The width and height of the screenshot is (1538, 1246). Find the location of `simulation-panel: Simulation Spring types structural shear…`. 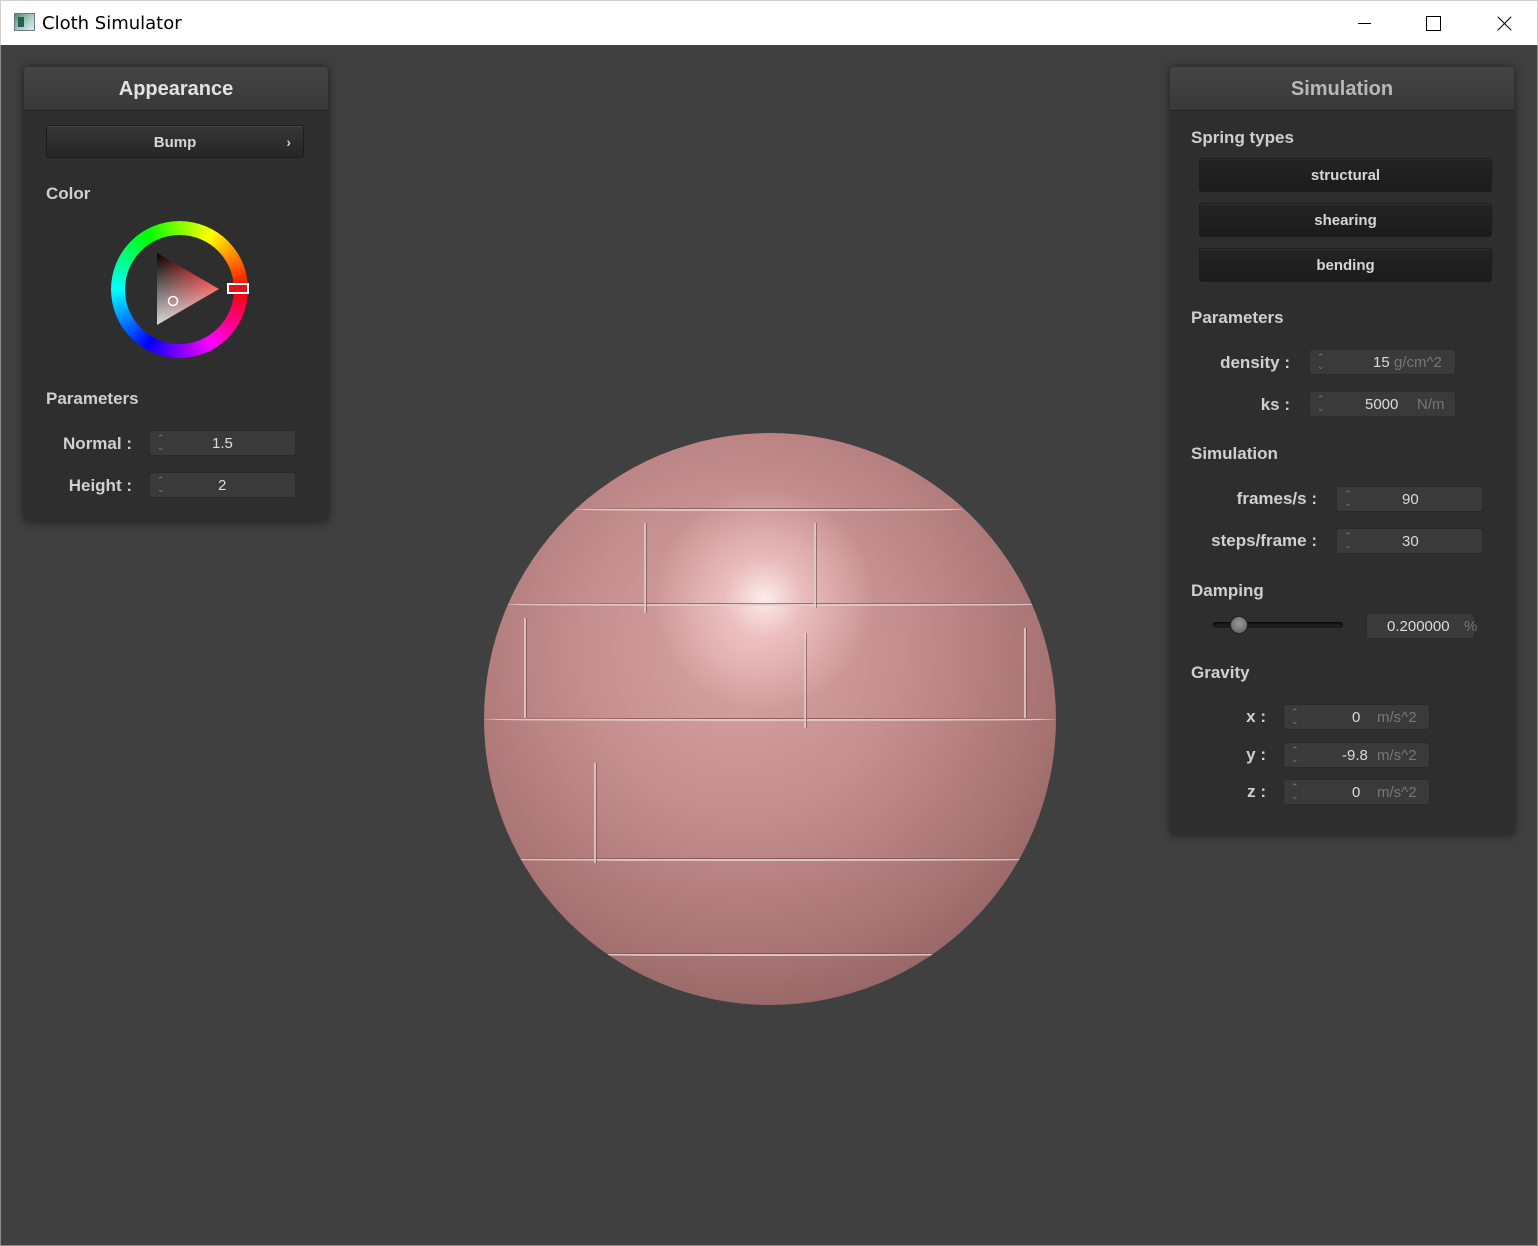

simulation-panel: Simulation Spring types structural shear… is located at coordinates (1342, 451).